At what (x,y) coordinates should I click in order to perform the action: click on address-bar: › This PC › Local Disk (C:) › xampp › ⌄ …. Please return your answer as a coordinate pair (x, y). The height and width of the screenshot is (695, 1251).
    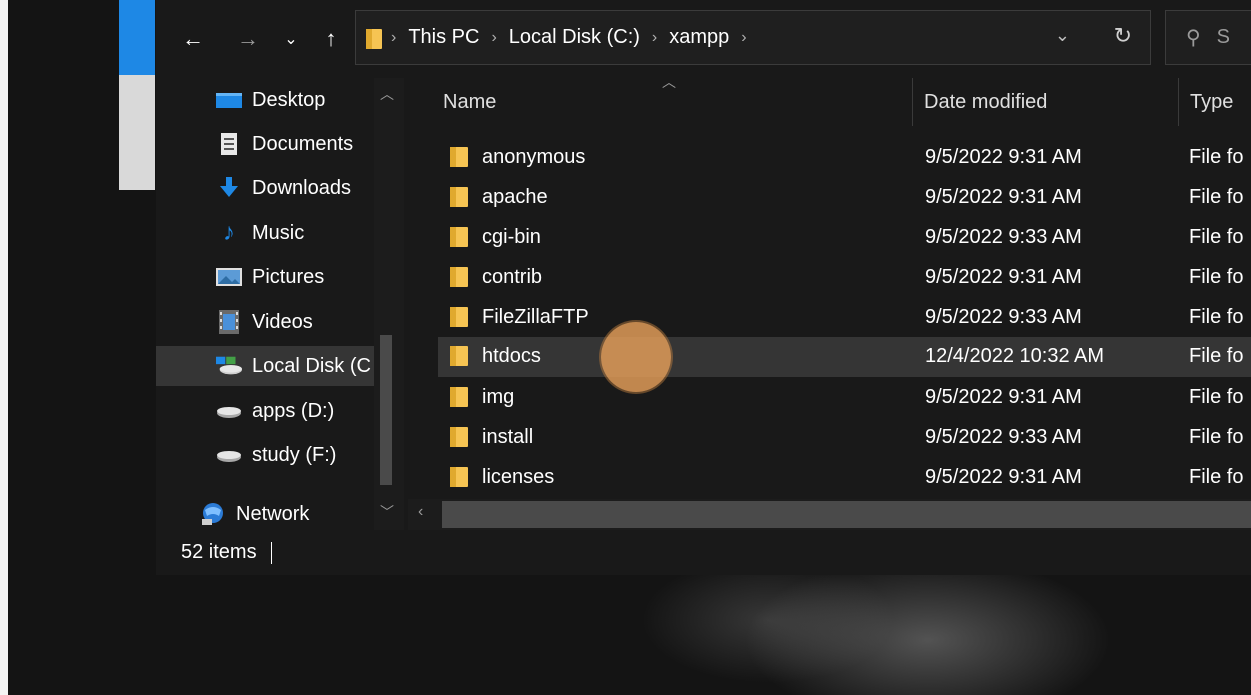
    Looking at the image, I should click on (753, 37).